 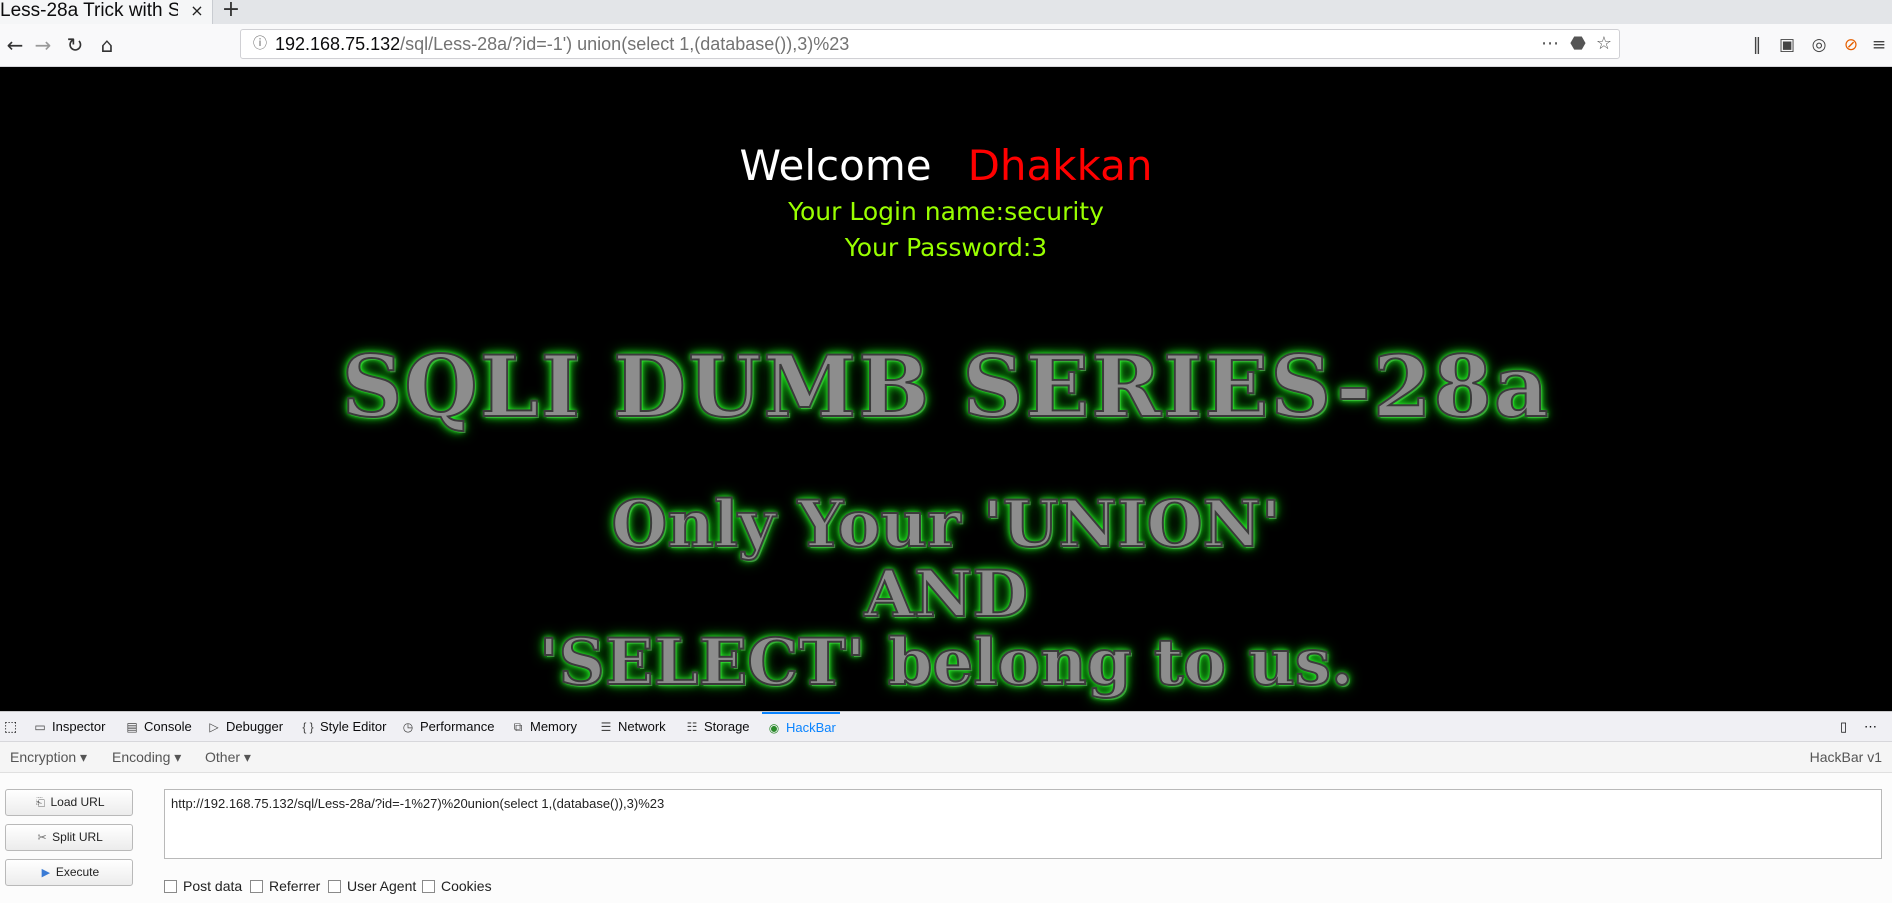 I want to click on button-label: Execute, so click(x=77, y=872).